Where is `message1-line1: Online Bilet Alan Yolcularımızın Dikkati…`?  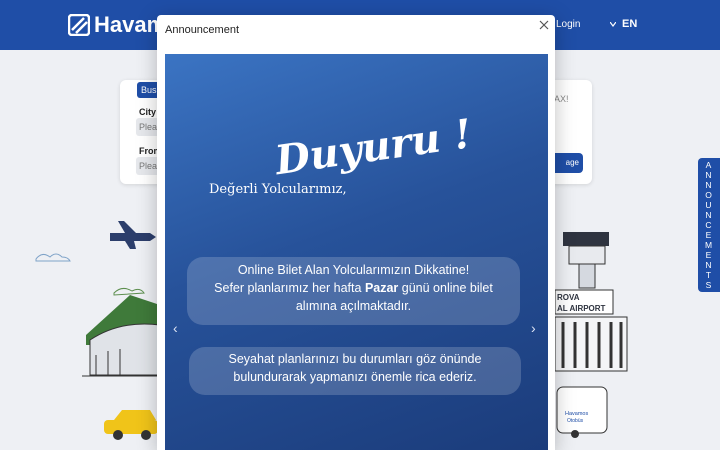
message1-line1: Online Bilet Alan Yolcularımızın Dikkati… is located at coordinates (353, 270).